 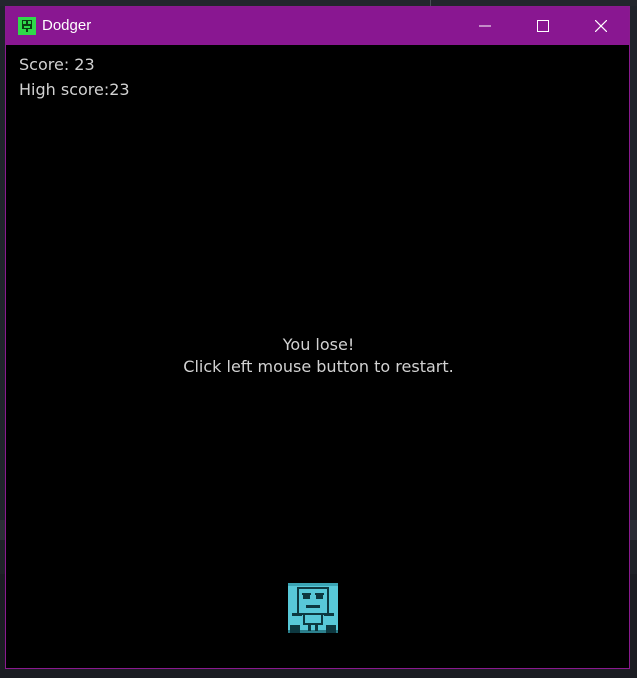 I want to click on game-over-line: You lose!, so click(x=318, y=344).